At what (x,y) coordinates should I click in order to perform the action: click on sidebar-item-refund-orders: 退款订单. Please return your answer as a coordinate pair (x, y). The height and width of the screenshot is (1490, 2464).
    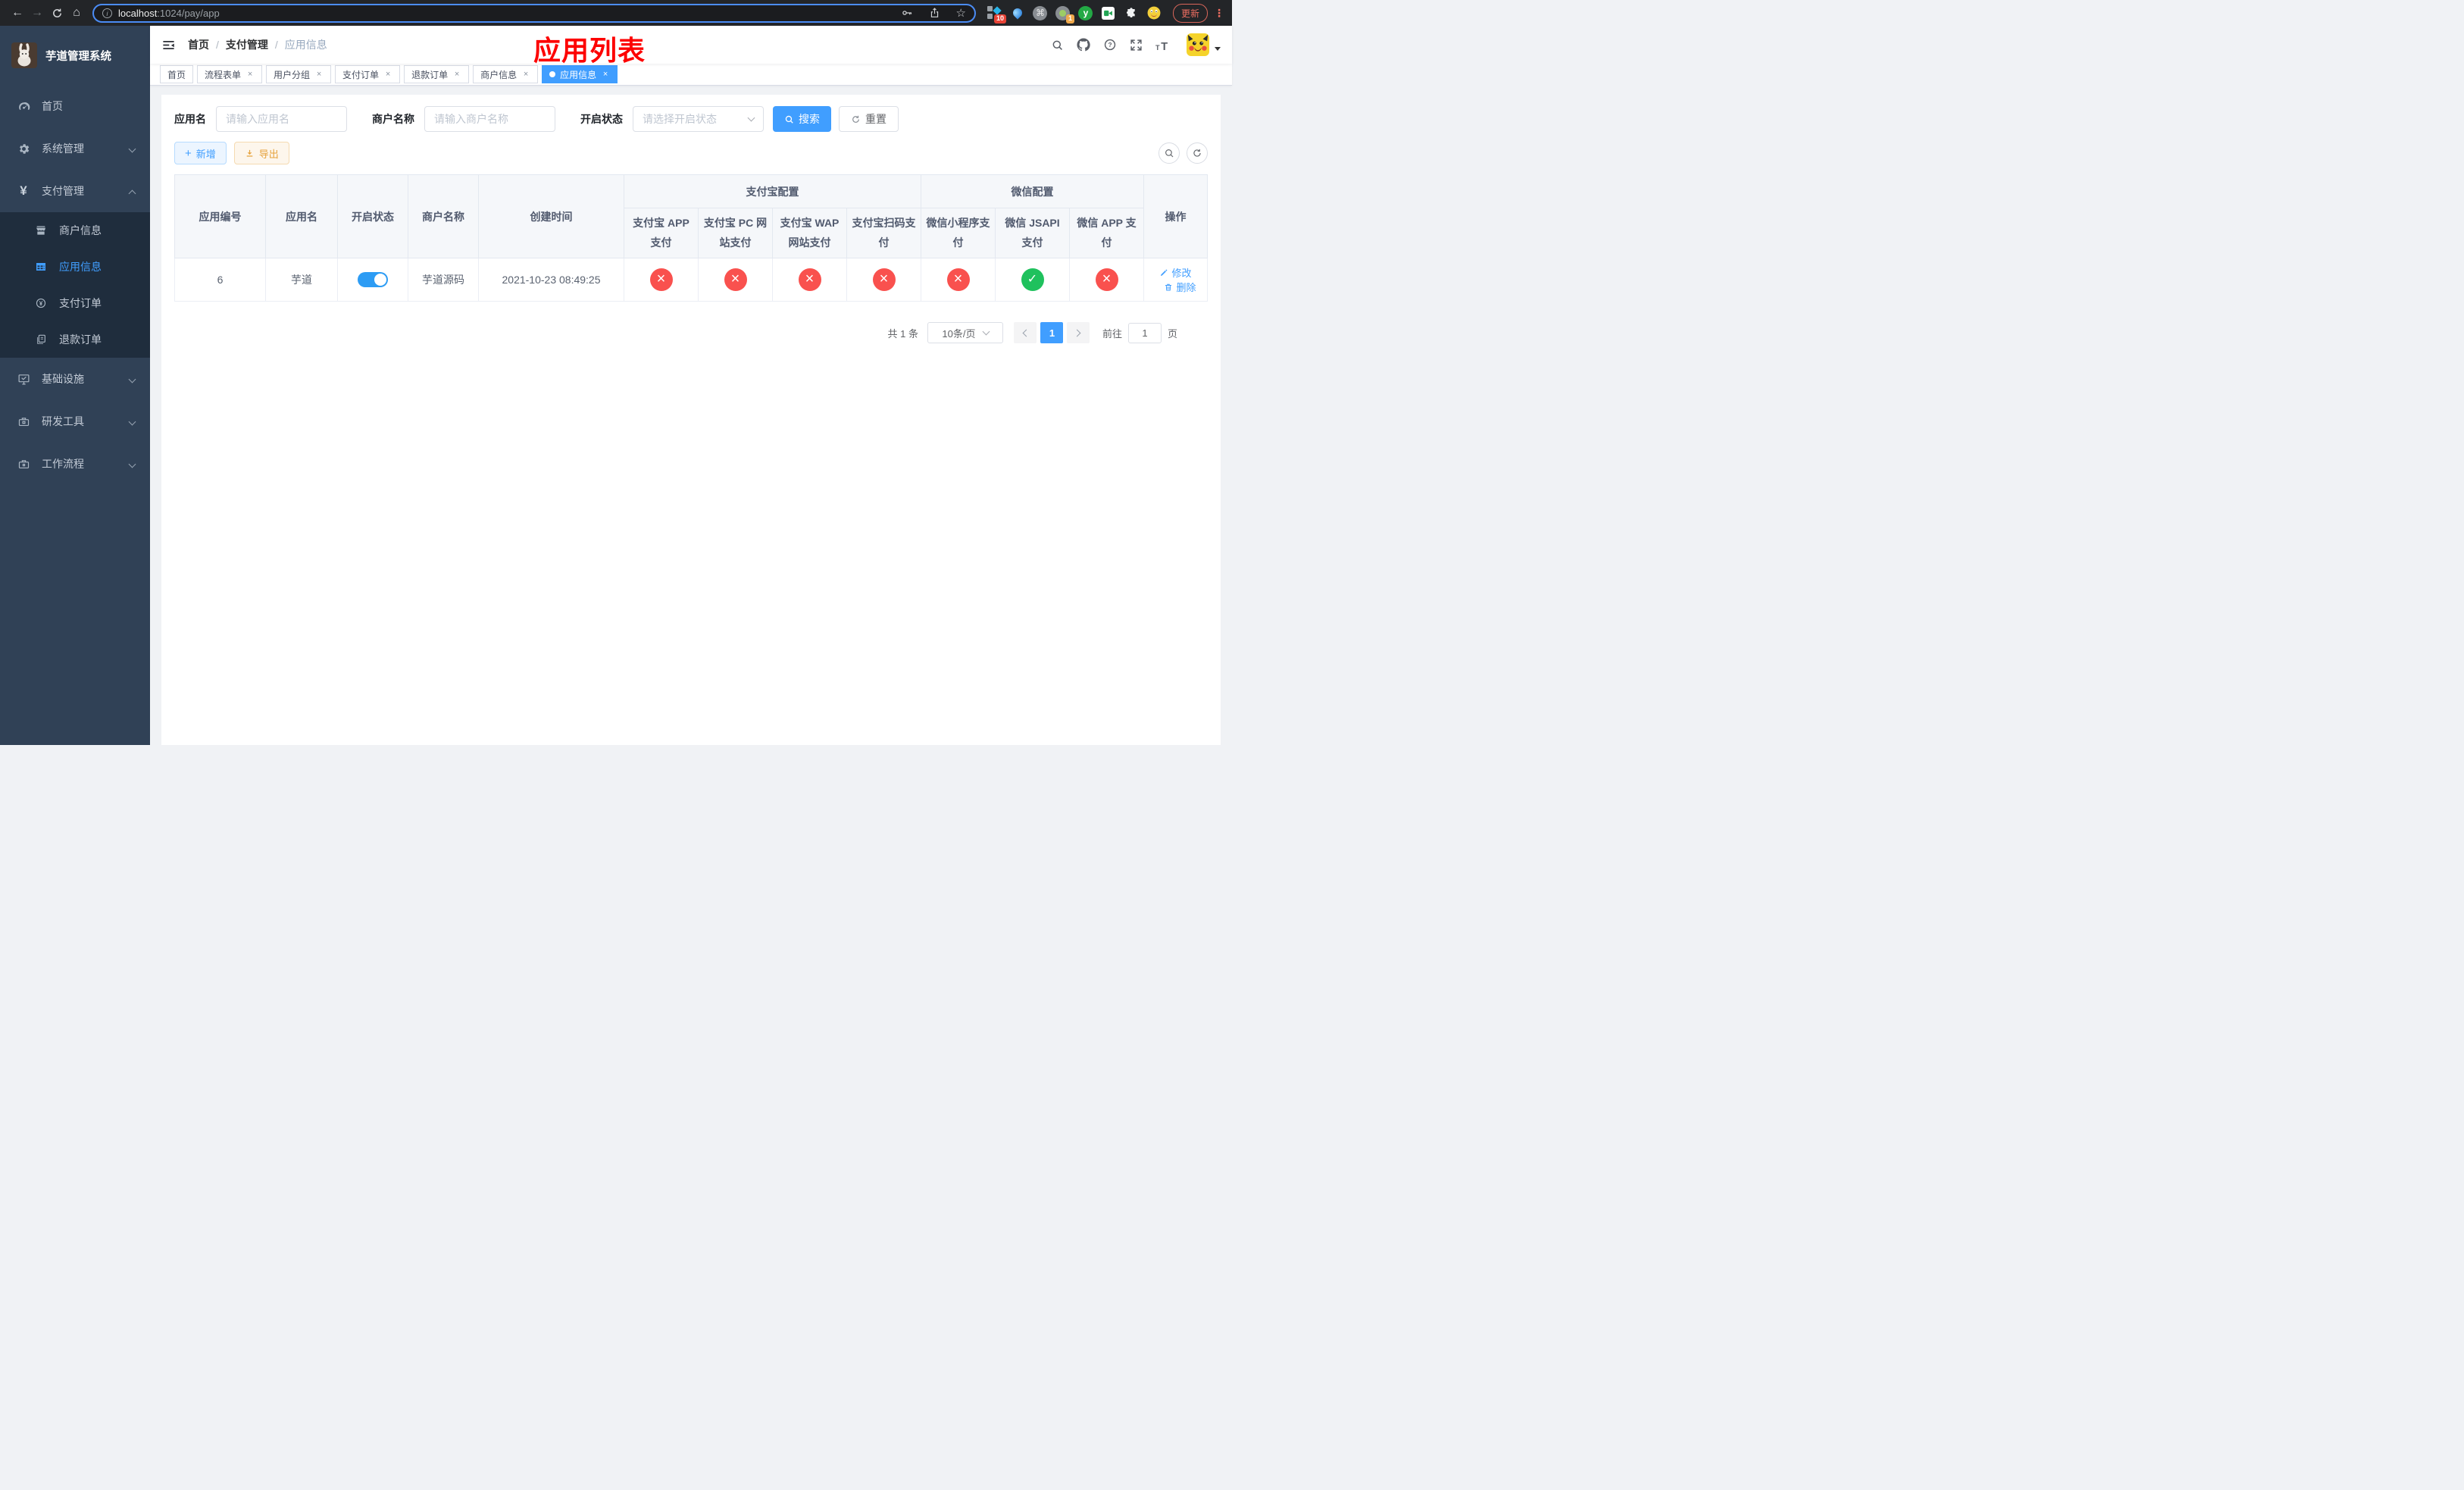
    Looking at the image, I should click on (75, 340).